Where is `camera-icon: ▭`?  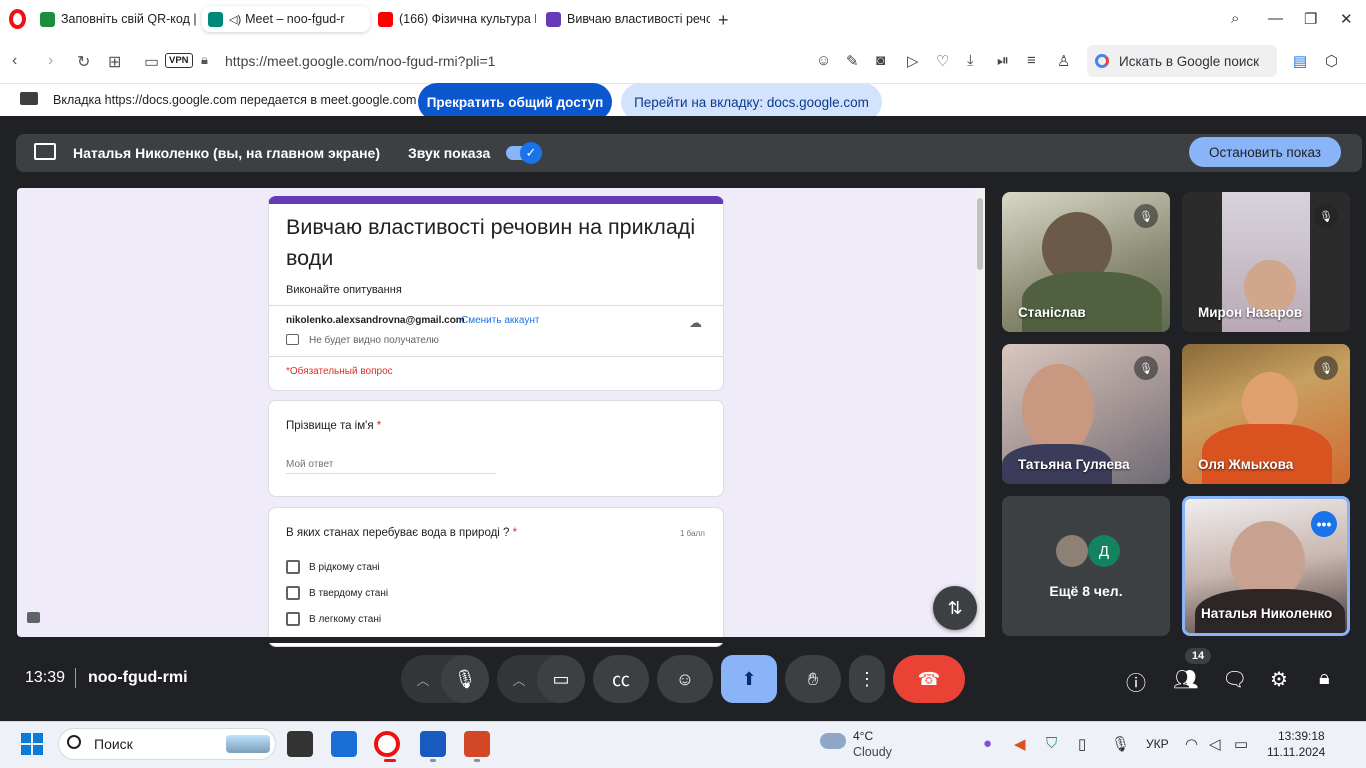 camera-icon: ▭ is located at coordinates (561, 678).